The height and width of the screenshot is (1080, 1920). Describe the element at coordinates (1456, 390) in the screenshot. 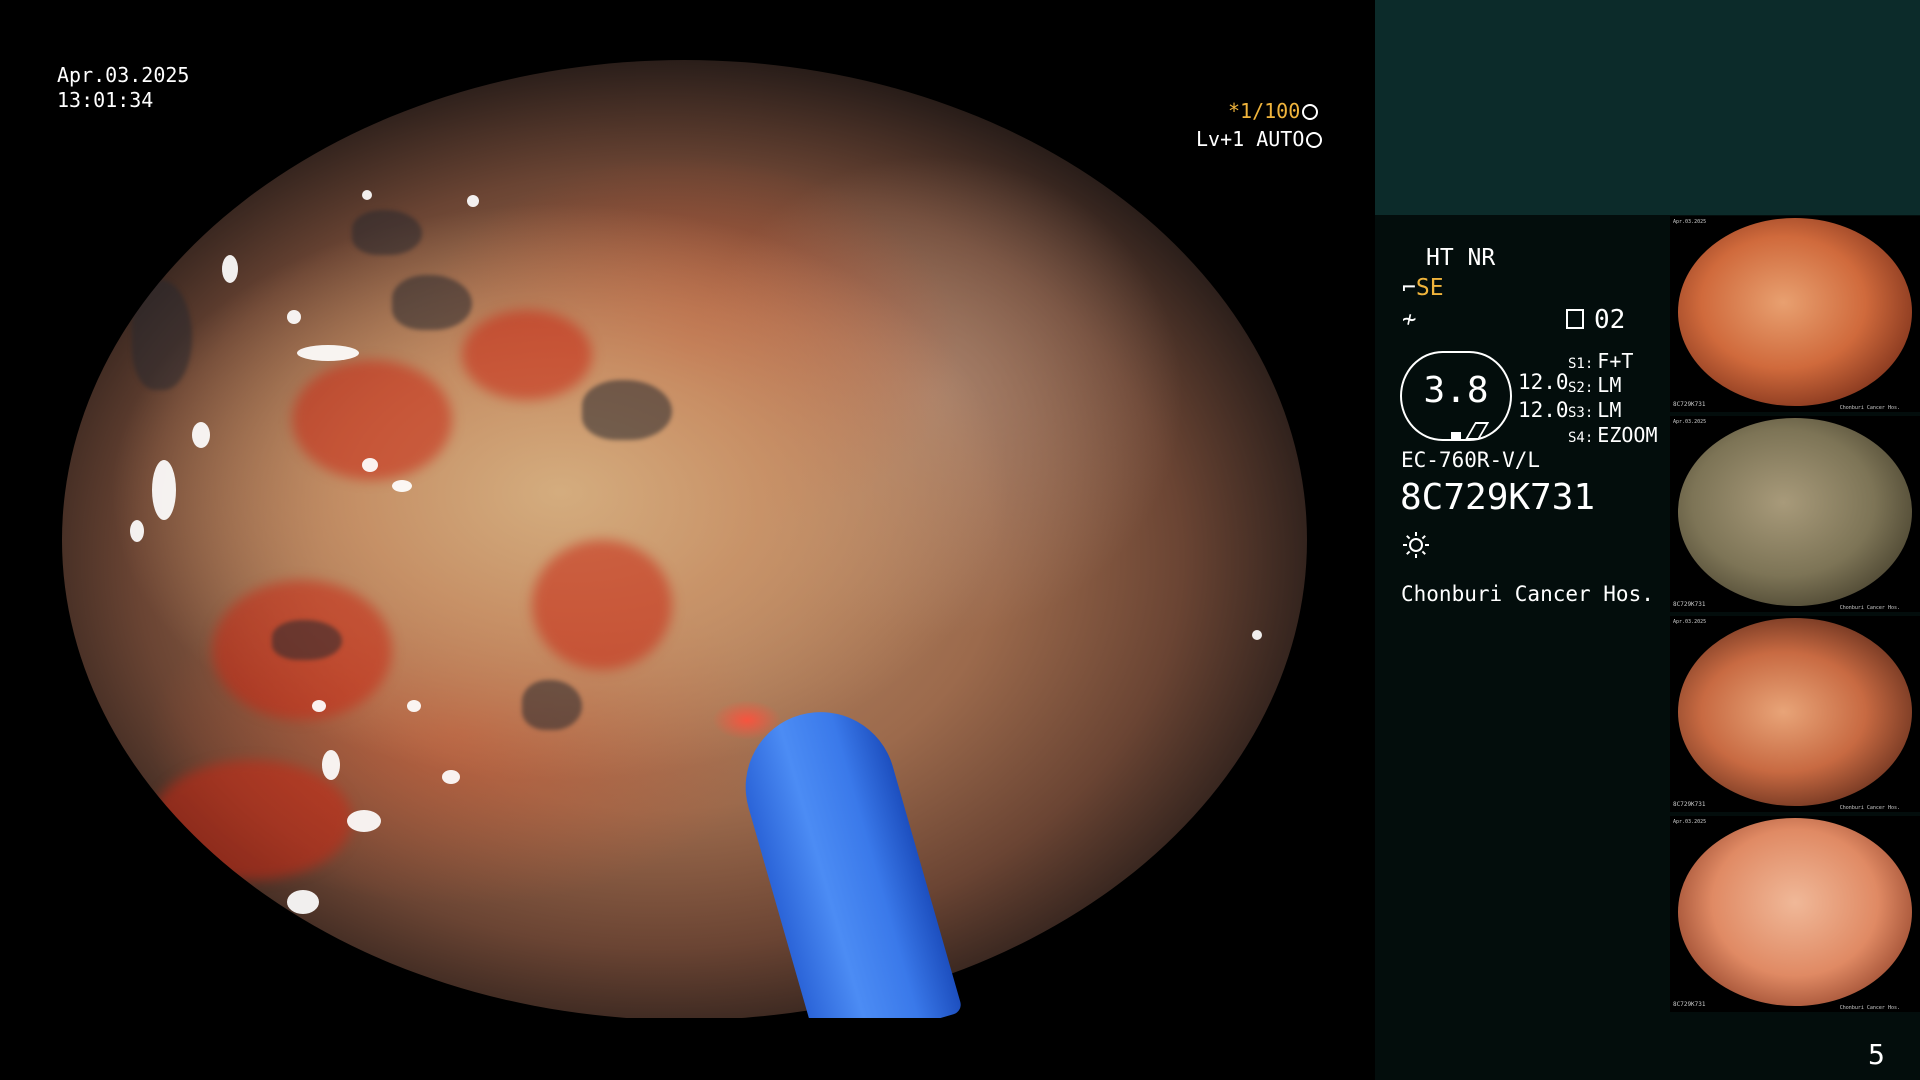

I see `iris-value: 3.8` at that location.